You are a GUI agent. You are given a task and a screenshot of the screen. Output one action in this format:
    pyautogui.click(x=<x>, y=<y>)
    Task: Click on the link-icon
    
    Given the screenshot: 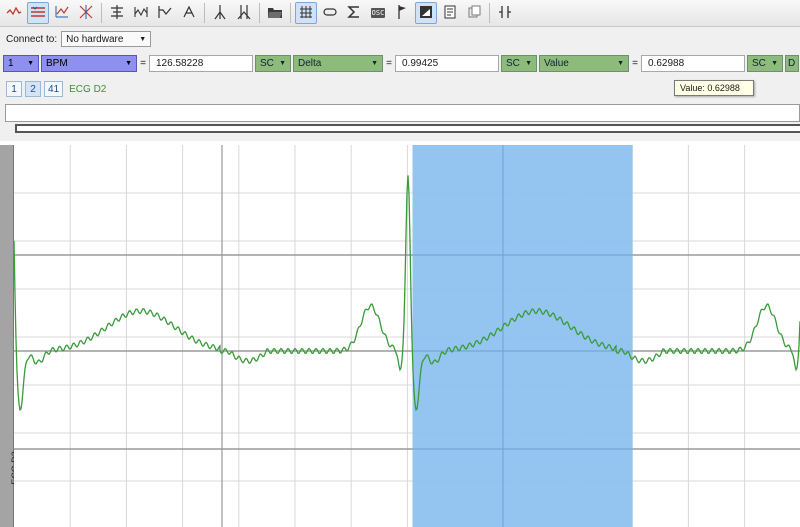 What is the action you would take?
    pyautogui.click(x=330, y=13)
    